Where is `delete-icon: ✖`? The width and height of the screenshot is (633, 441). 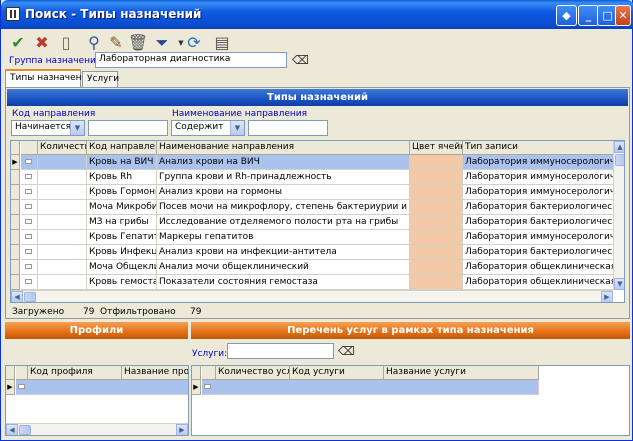
delete-icon: ✖ is located at coordinates (42, 43).